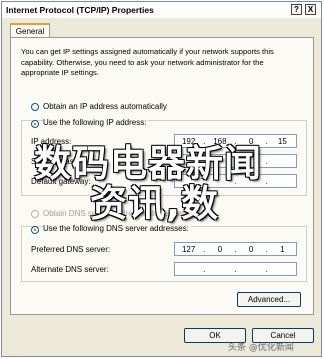 This screenshot has width=324, height=359. Describe the element at coordinates (70, 269) in the screenshot. I see `alternate-dns-label: Alternate DNS server:` at that location.